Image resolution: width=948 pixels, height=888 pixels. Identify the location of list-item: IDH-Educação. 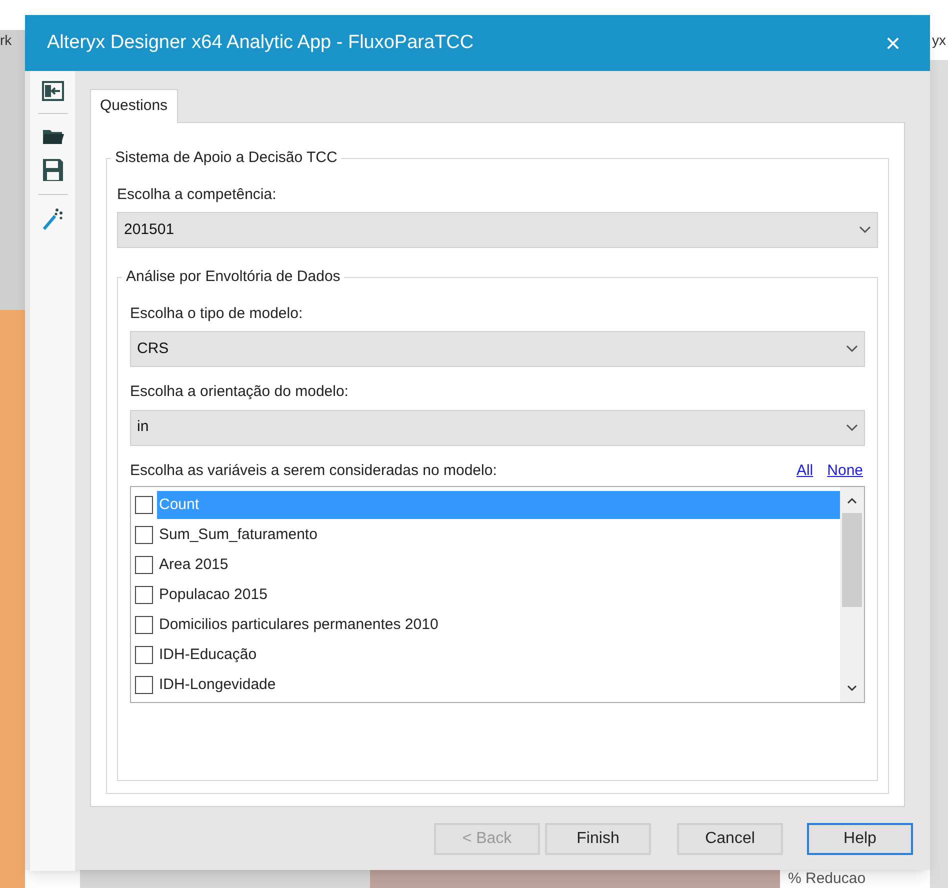
(498, 655).